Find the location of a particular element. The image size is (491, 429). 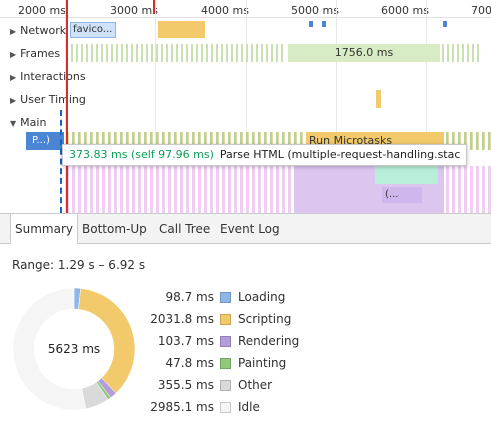

legend-value: 103.7 ms is located at coordinates (185, 341).